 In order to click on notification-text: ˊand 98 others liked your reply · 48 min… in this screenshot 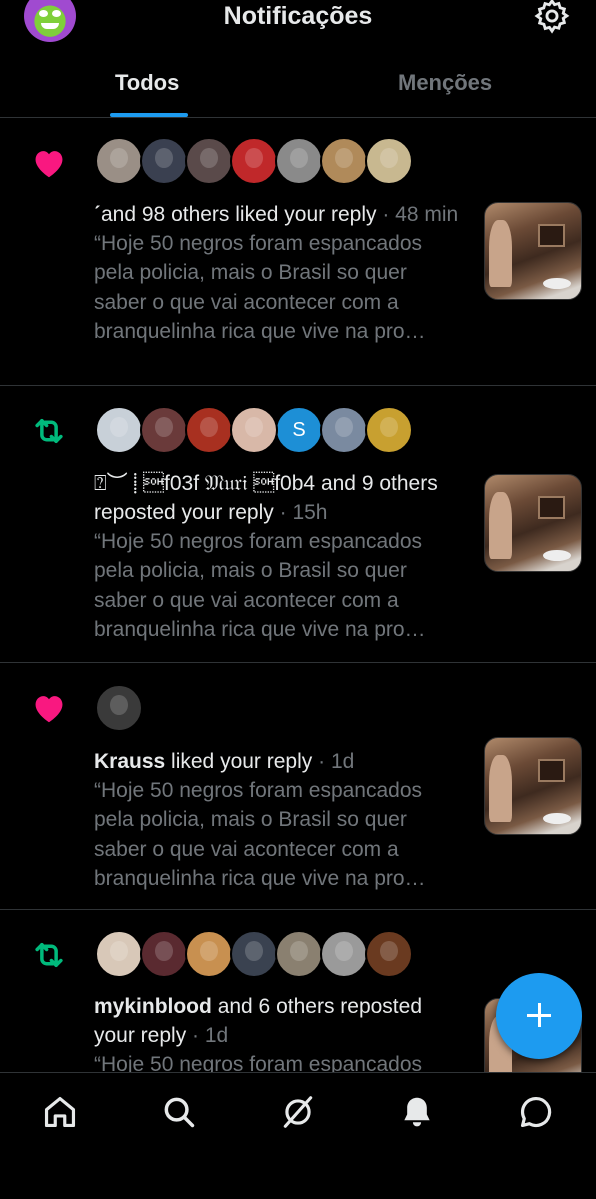, I will do `click(279, 273)`.